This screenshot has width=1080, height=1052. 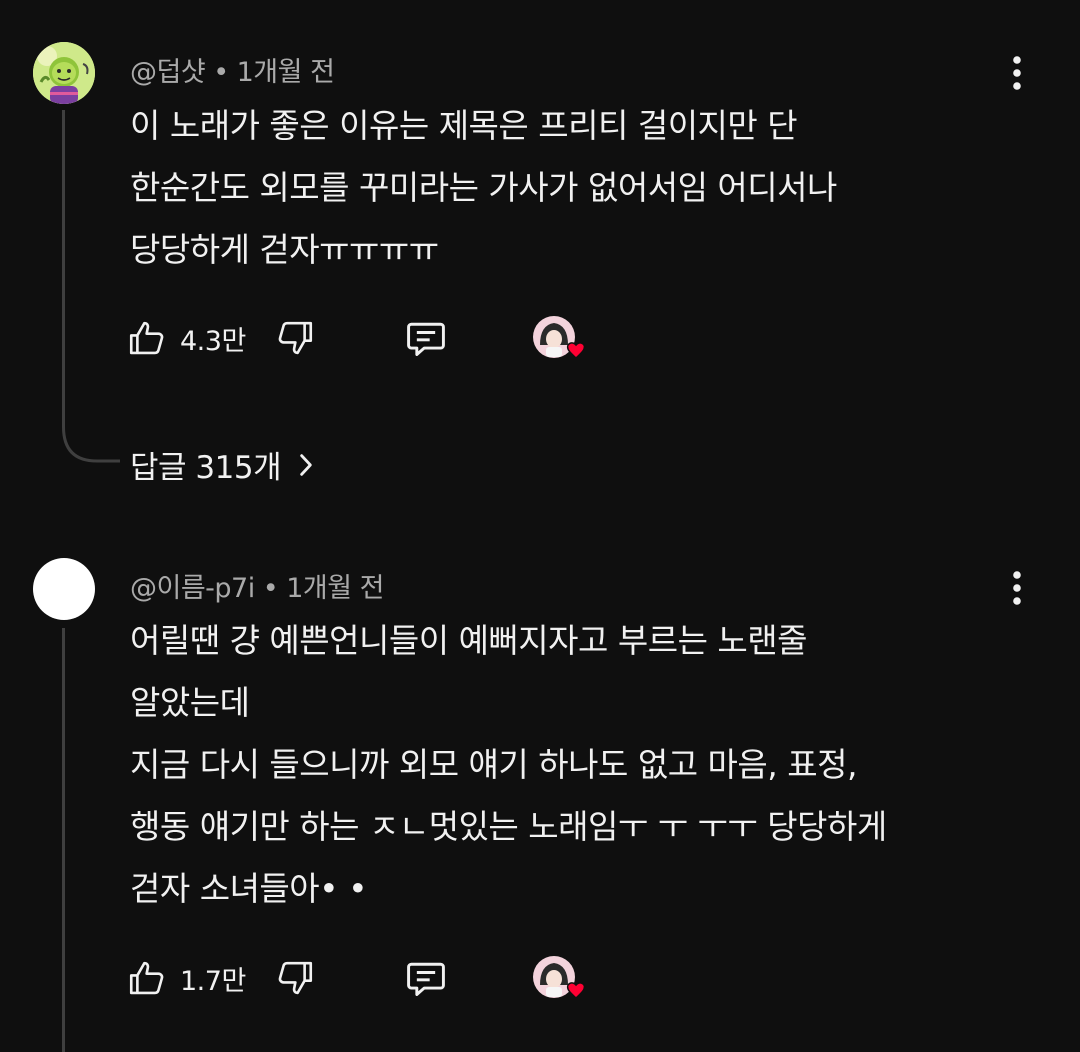 What do you see at coordinates (493, 764) in the screenshot?
I see `comment-line: 지금 다시 들으니까 외모 얘기 하나도 없고 마음, 표정,` at bounding box center [493, 764].